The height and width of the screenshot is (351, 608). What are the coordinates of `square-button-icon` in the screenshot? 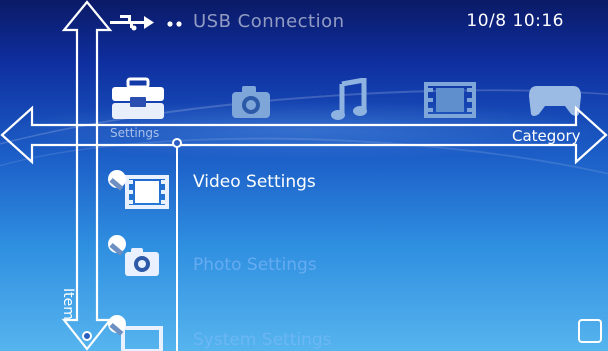 It's located at (590, 331).